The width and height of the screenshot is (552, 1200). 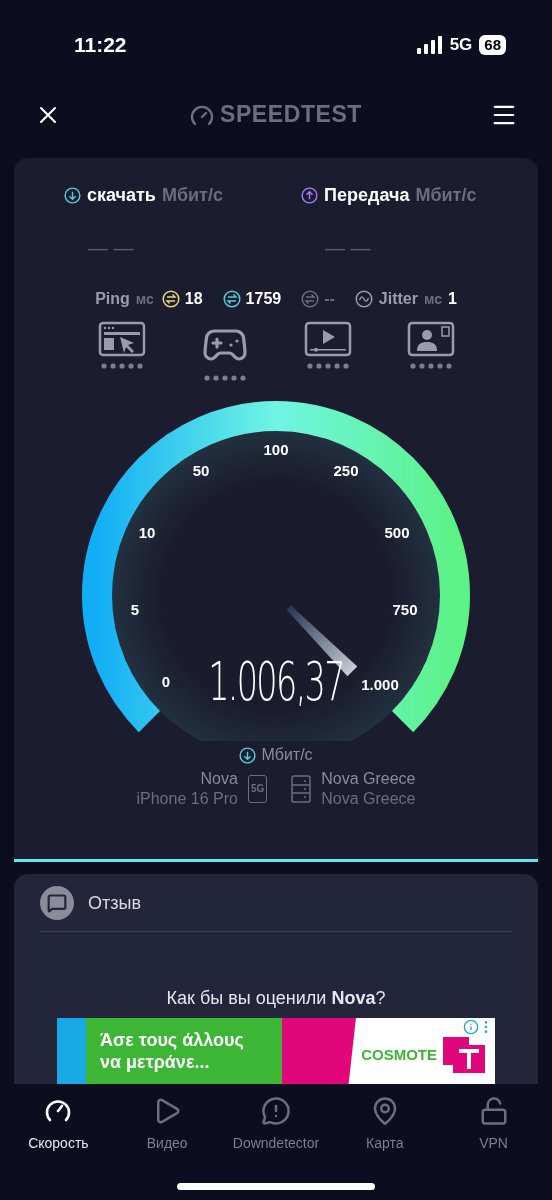 I want to click on ad-brand: COSMOTE, so click(x=399, y=1054).